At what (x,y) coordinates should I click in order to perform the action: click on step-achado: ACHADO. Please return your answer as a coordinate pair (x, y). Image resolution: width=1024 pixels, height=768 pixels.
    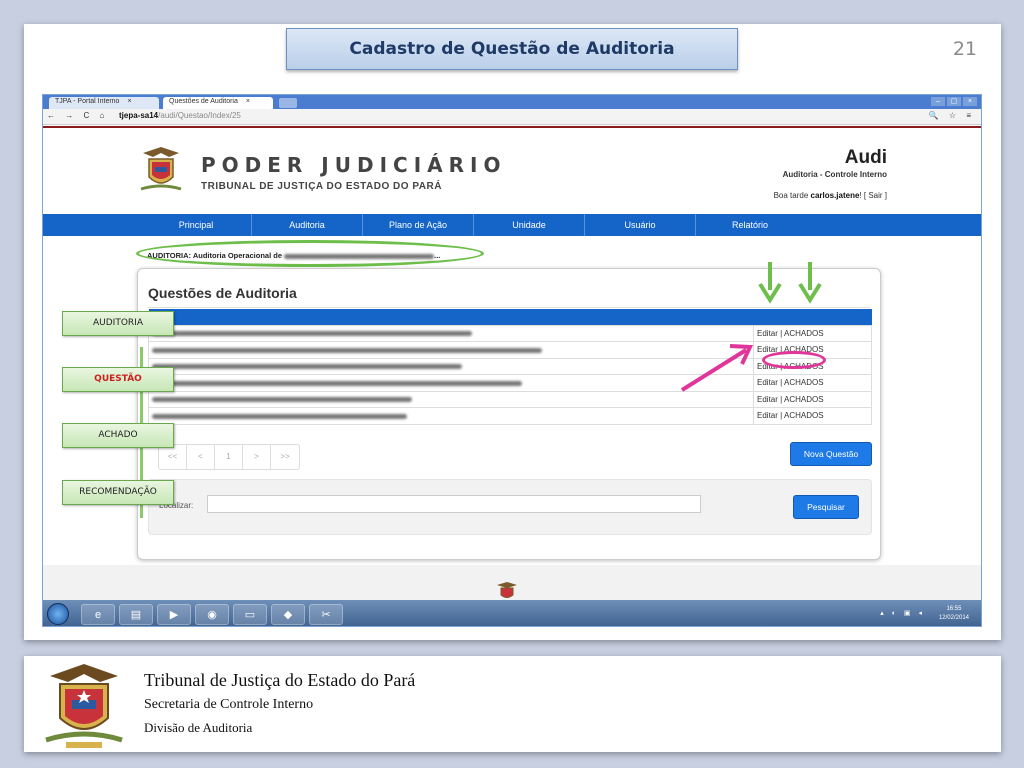
    Looking at the image, I should click on (118, 435).